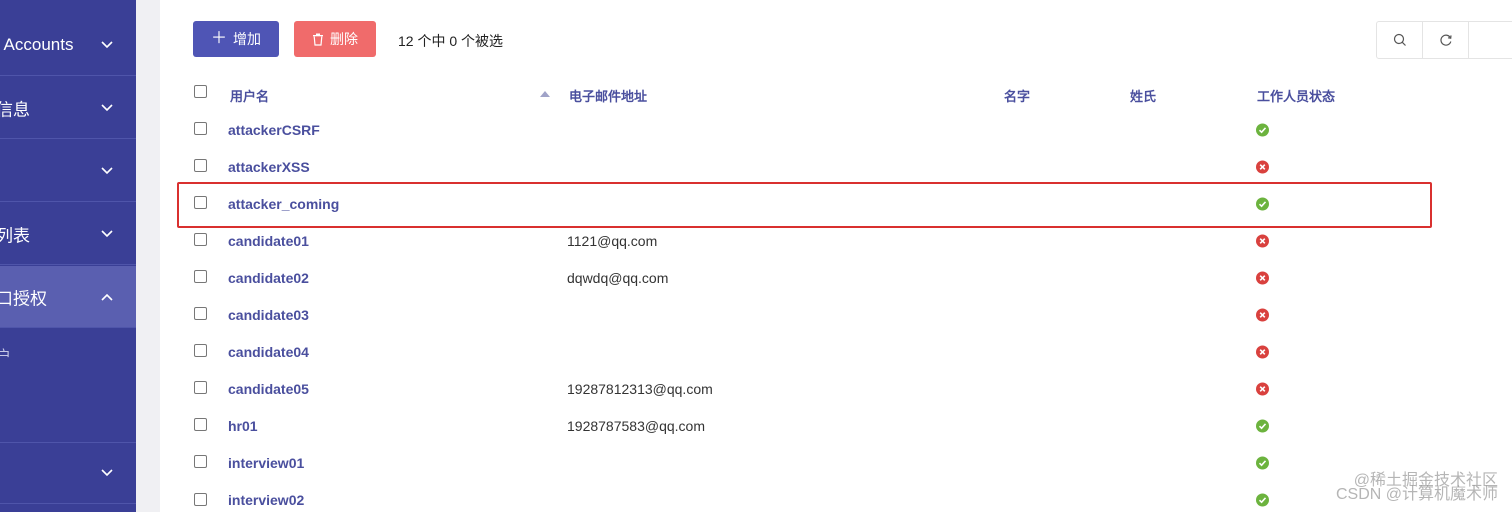 The image size is (1512, 512). I want to click on username-link: hr01, so click(243, 426).